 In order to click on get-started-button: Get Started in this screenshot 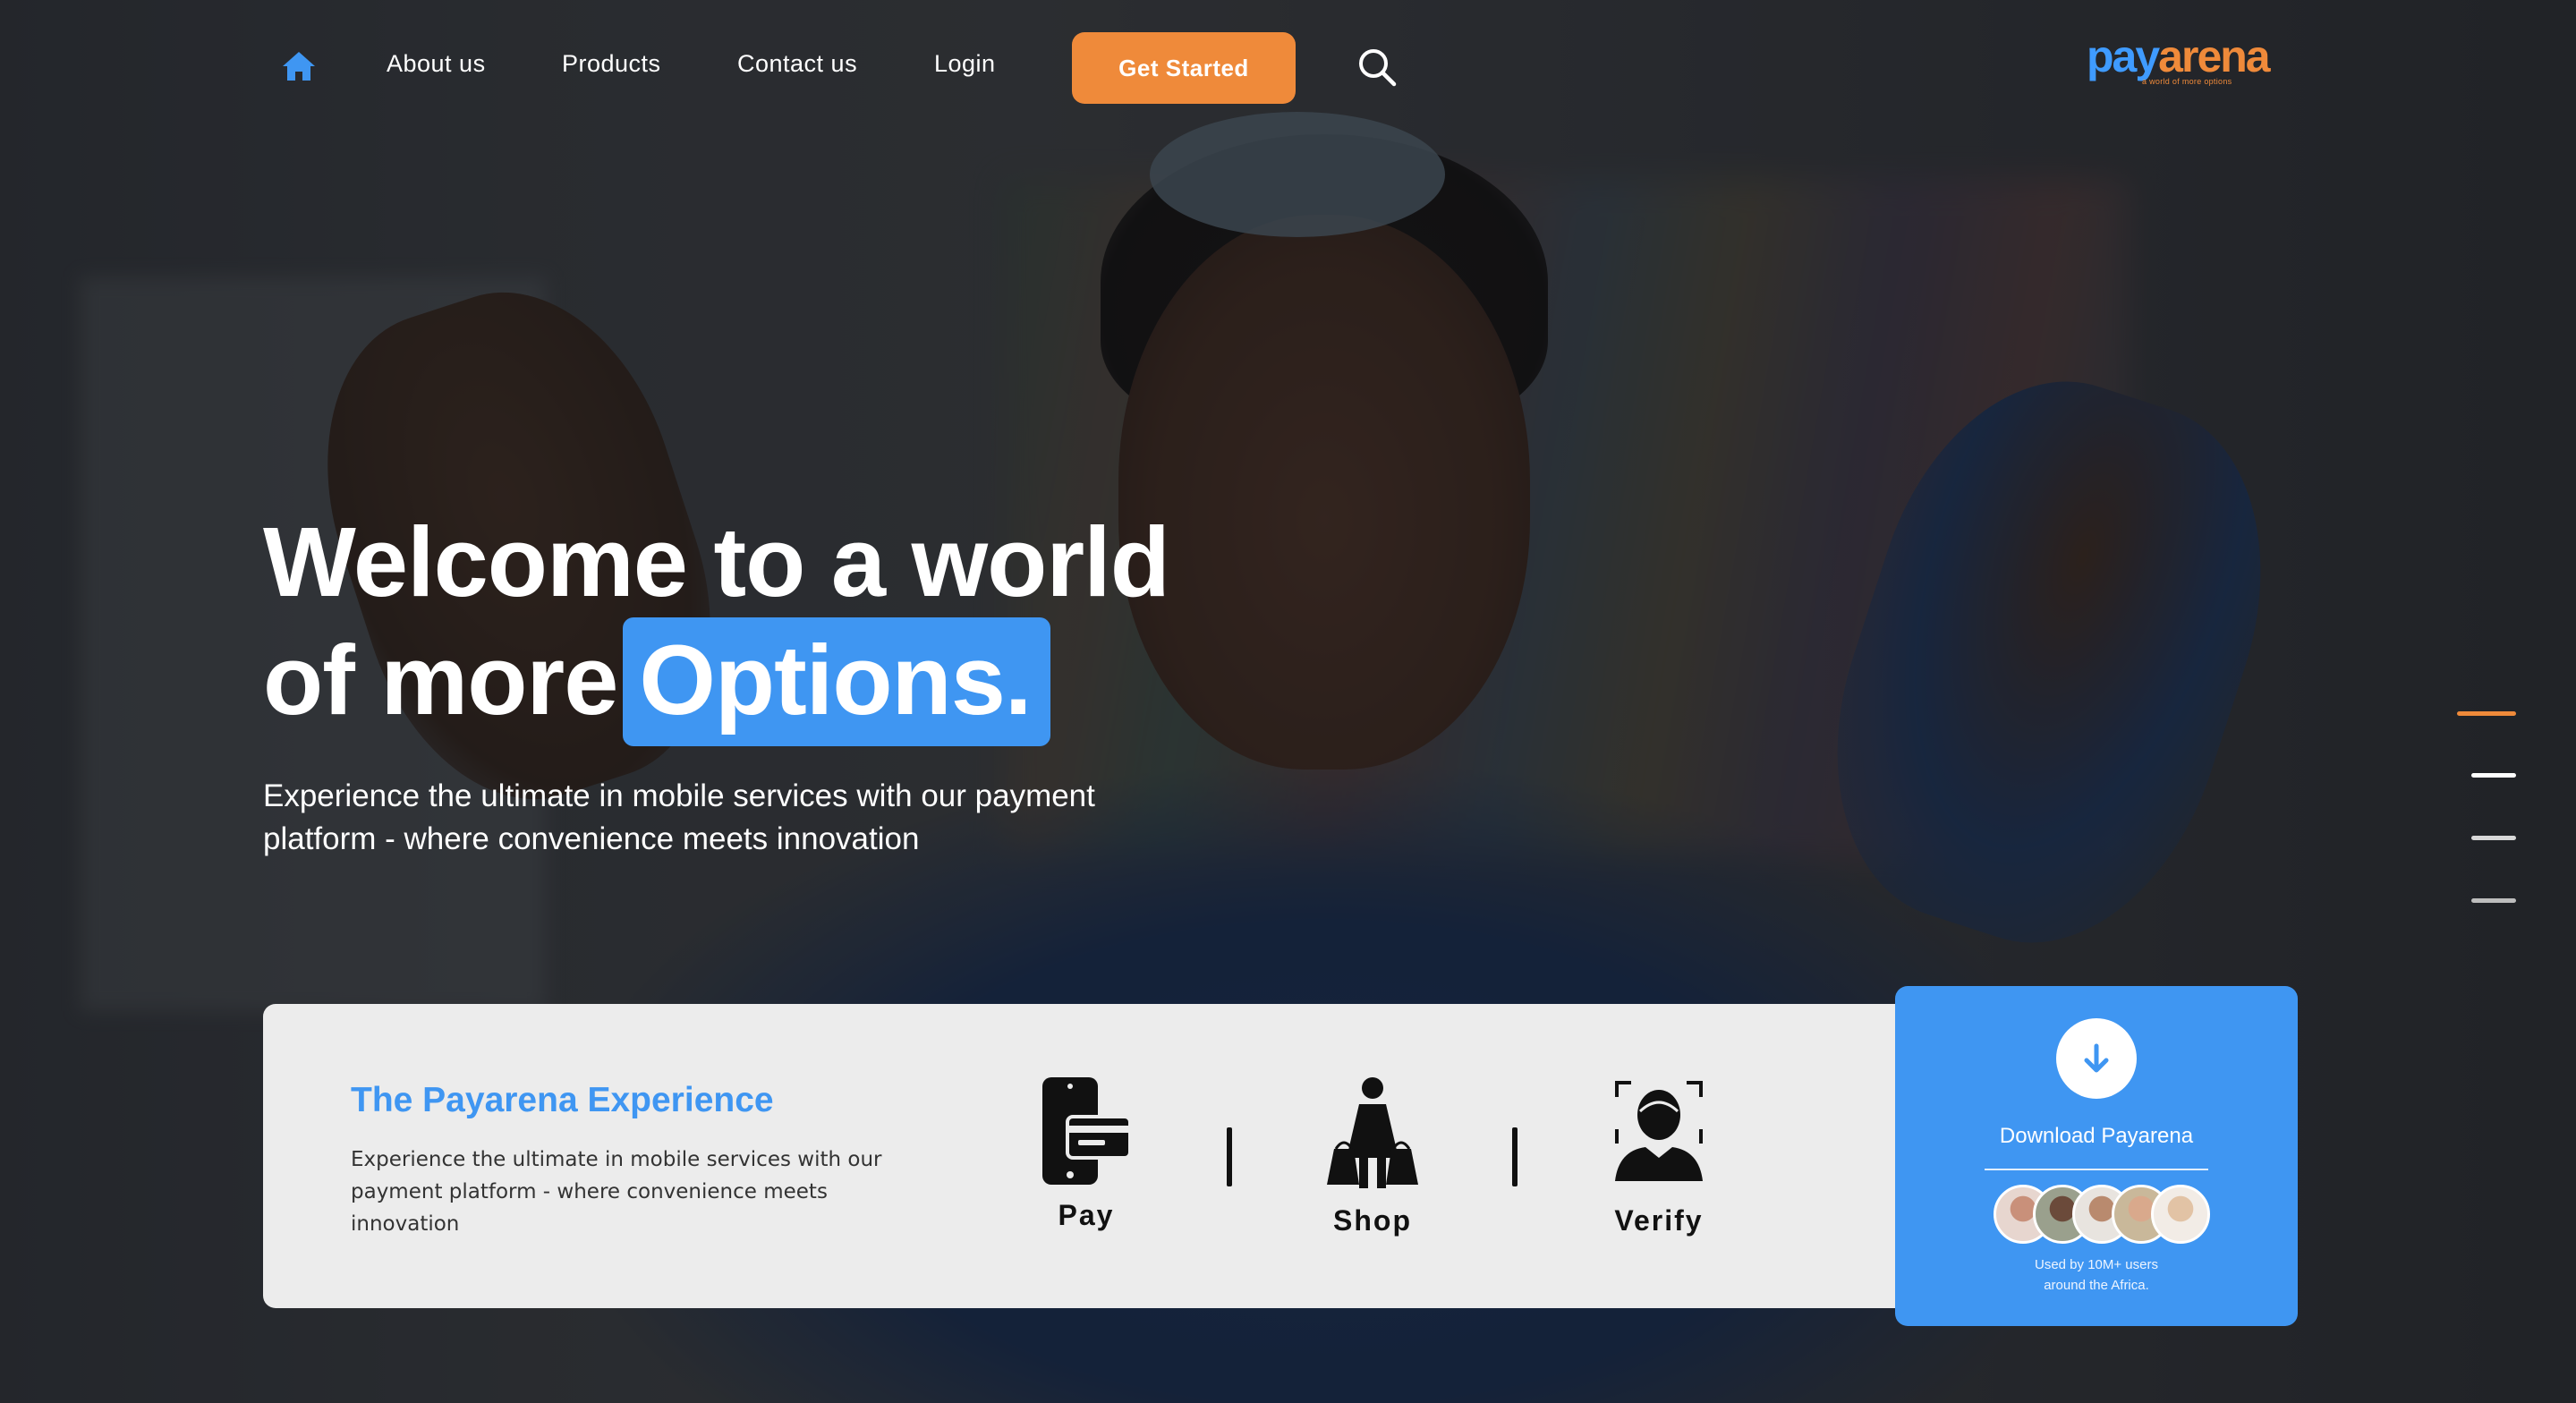, I will do `click(1184, 68)`.